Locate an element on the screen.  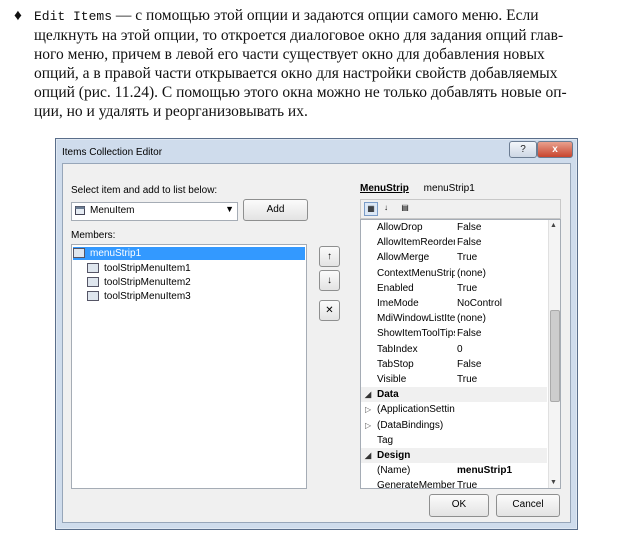
property-row: TabIndex 0 is located at coordinates (454, 349).